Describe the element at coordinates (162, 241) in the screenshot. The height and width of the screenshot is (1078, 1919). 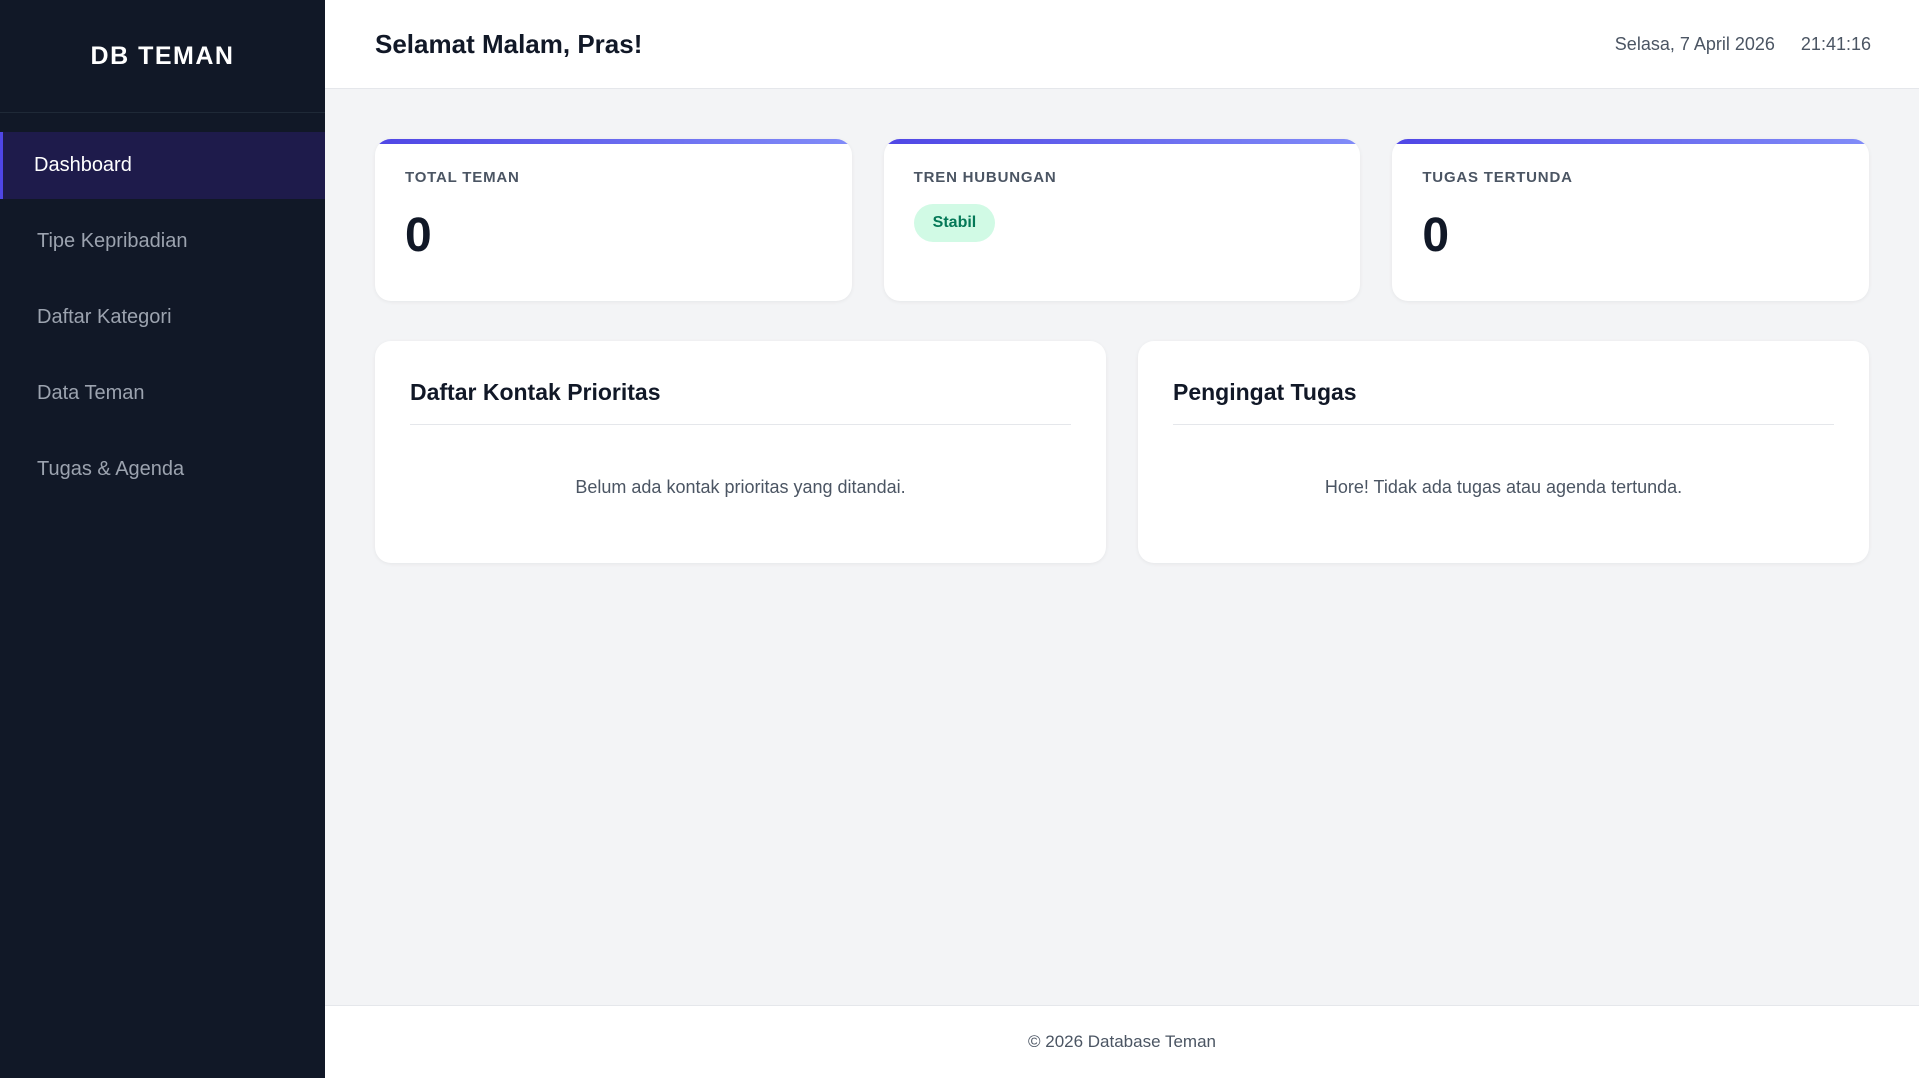
I see `sidebar-item-tipe-kepribadian: Tipe Kepribadian` at that location.